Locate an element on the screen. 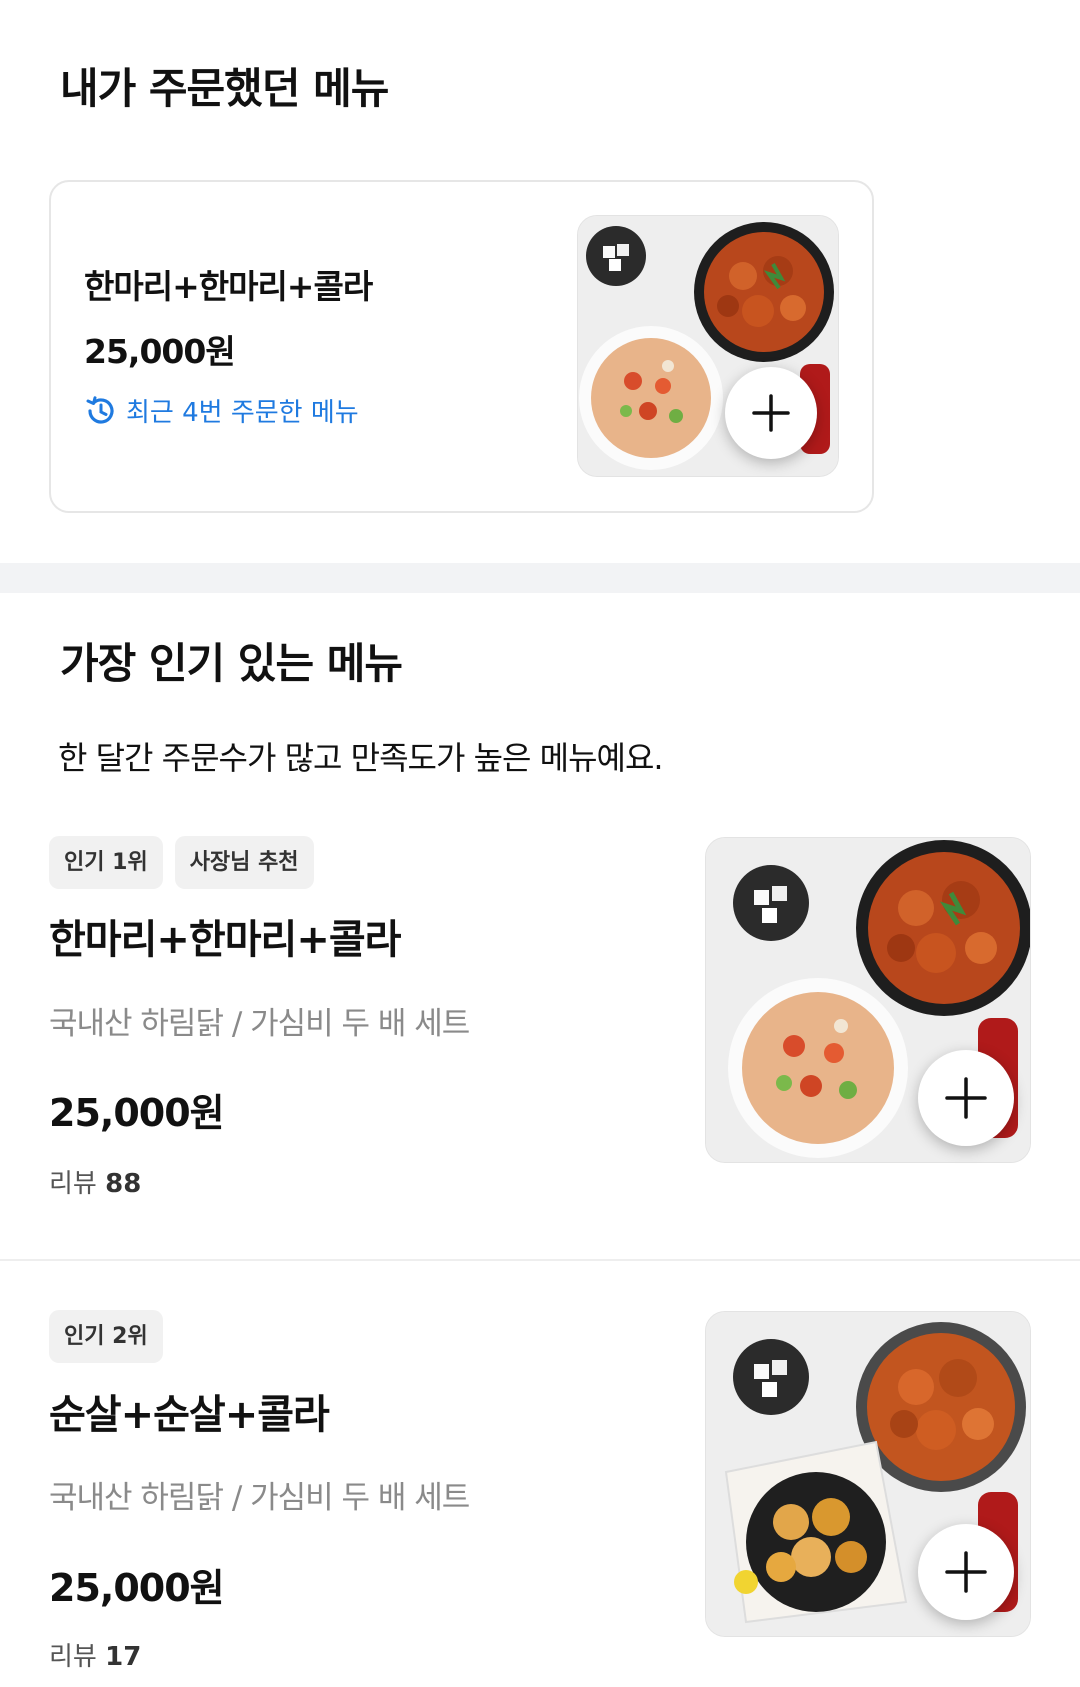 Image resolution: width=1080 pixels, height=1687 pixels. item-2-price: 25,000원 is located at coordinates (137, 1588).